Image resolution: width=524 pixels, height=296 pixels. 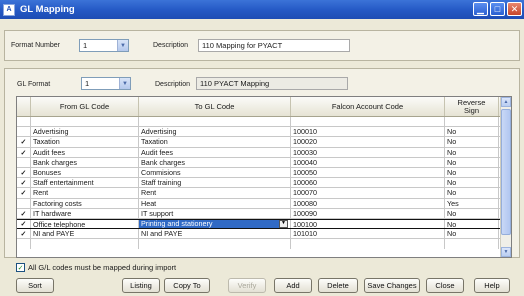 What do you see at coordinates (187, 285) in the screenshot?
I see `copy-to-button: Copy To` at bounding box center [187, 285].